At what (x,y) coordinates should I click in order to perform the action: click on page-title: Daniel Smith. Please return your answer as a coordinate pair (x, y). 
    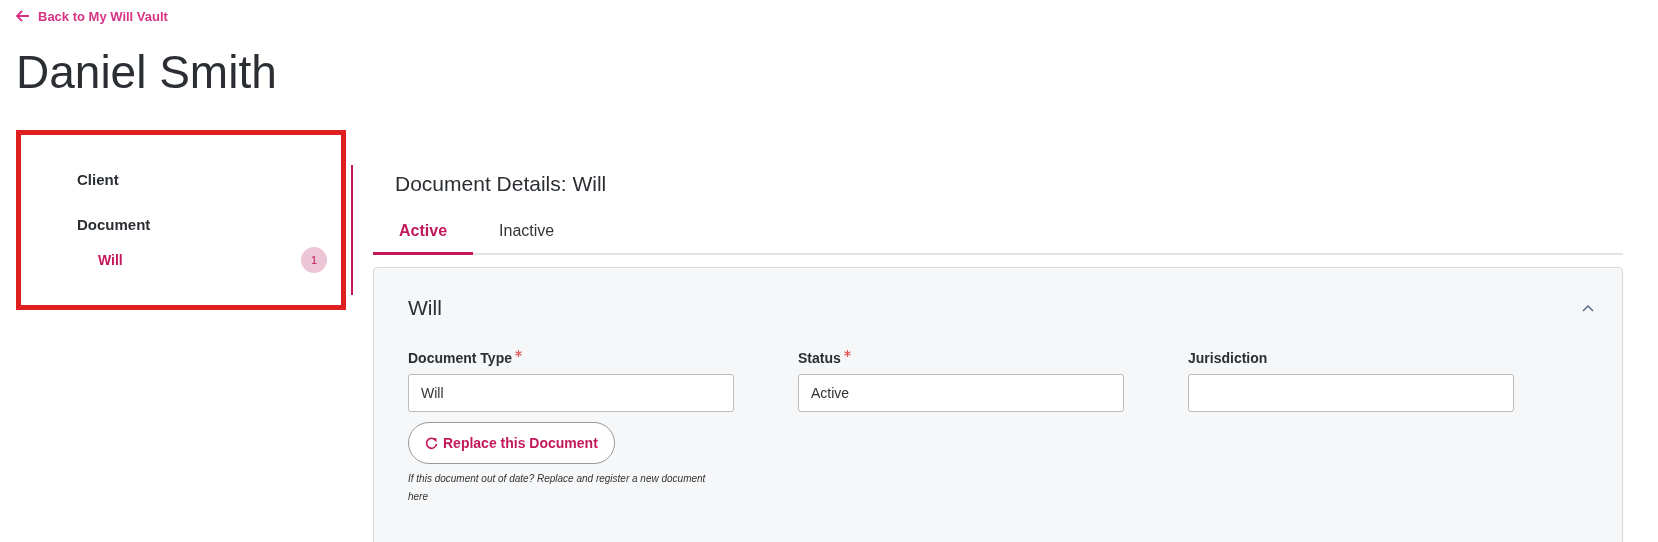
    Looking at the image, I should click on (147, 72).